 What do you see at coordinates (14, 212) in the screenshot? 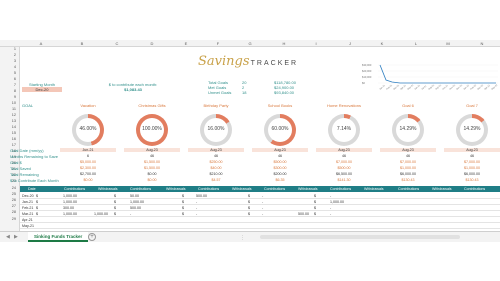
I see `row-header-28: 28` at bounding box center [14, 212].